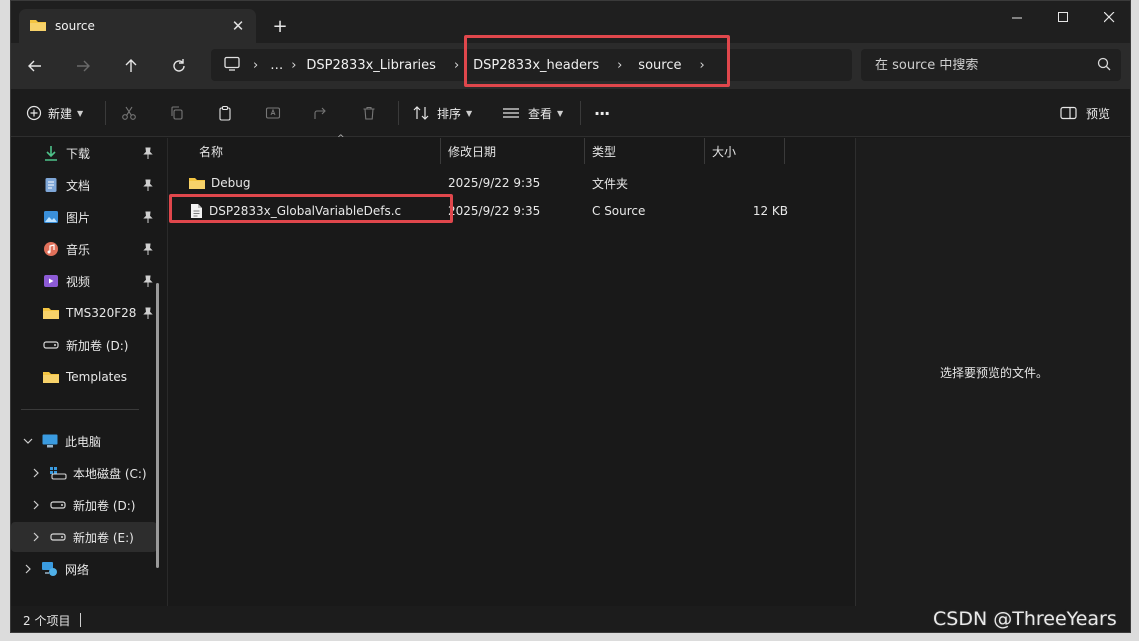  What do you see at coordinates (472, 151) in the screenshot?
I see `column-label: 修改日期` at bounding box center [472, 151].